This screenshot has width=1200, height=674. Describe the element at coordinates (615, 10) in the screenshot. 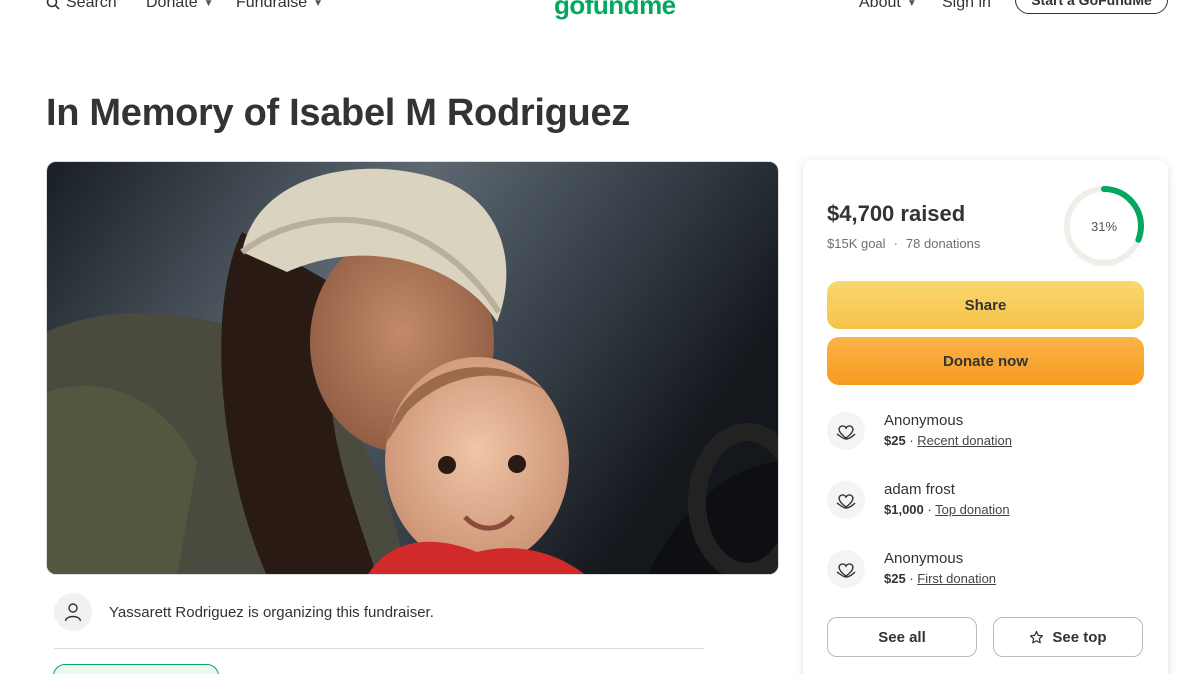

I see `gofundme-logo: gofundme` at that location.